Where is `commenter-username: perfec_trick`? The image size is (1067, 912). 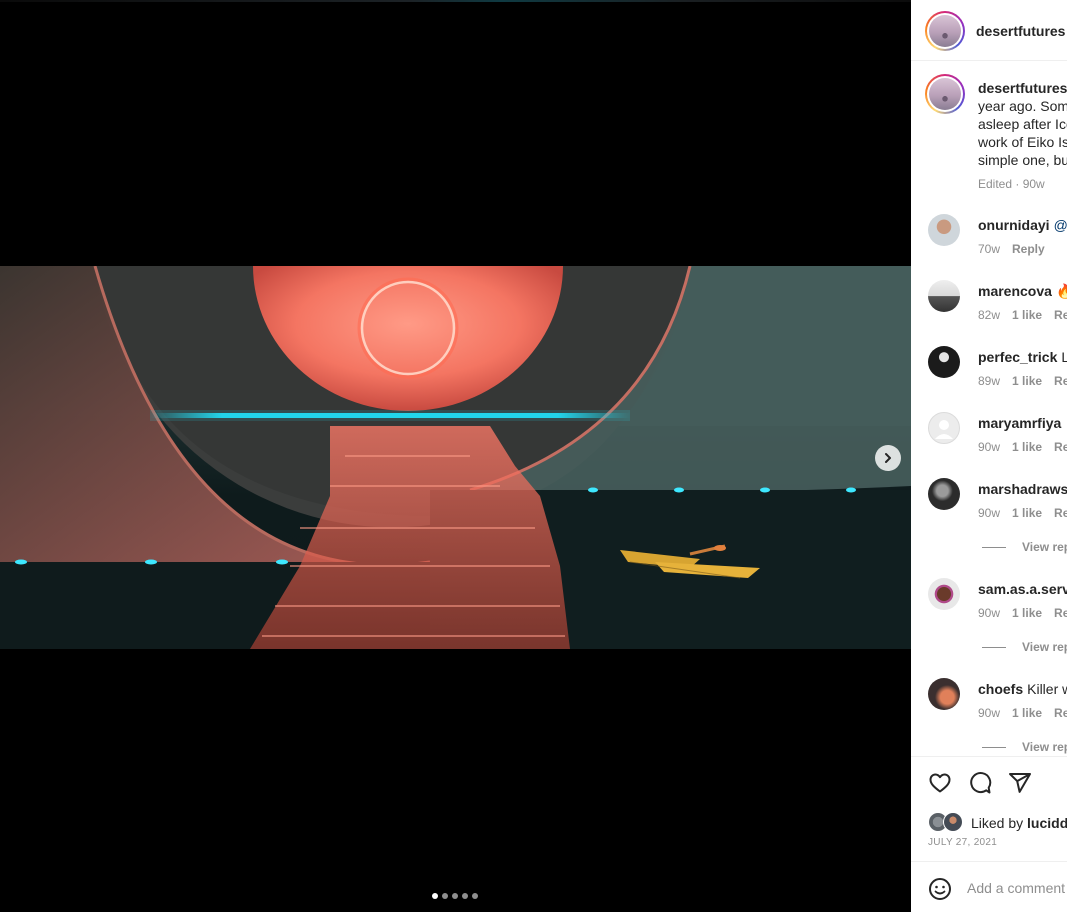 commenter-username: perfec_trick is located at coordinates (1017, 357).